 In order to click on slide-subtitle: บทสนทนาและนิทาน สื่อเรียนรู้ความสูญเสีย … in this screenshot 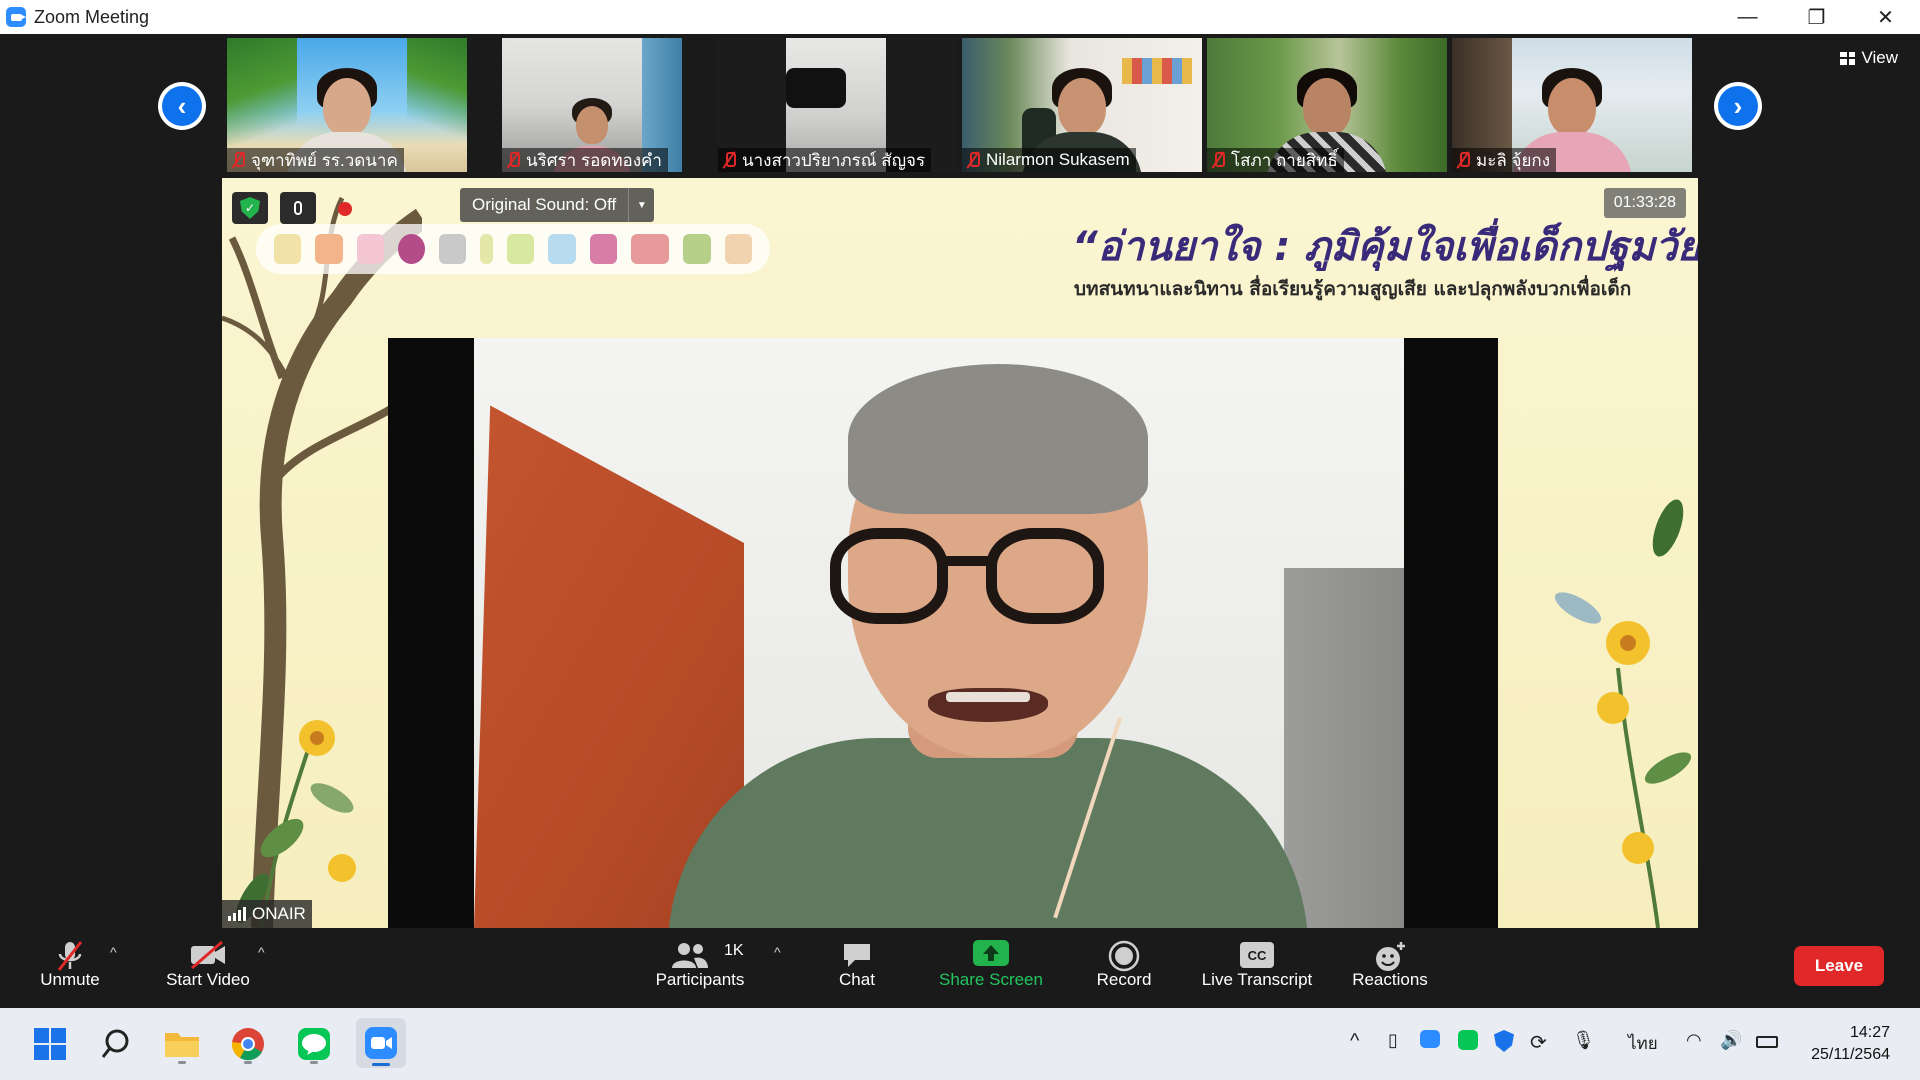, I will do `click(1353, 289)`.